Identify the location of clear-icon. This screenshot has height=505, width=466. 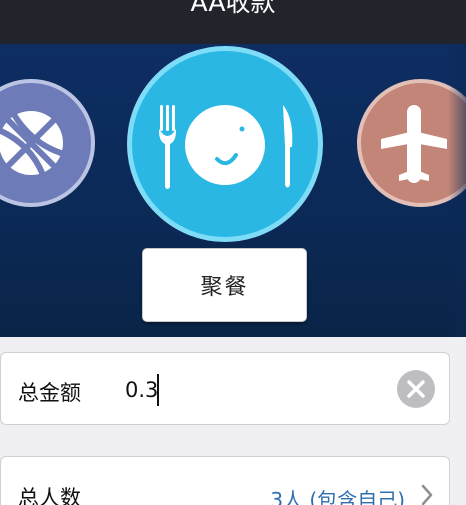
(416, 389).